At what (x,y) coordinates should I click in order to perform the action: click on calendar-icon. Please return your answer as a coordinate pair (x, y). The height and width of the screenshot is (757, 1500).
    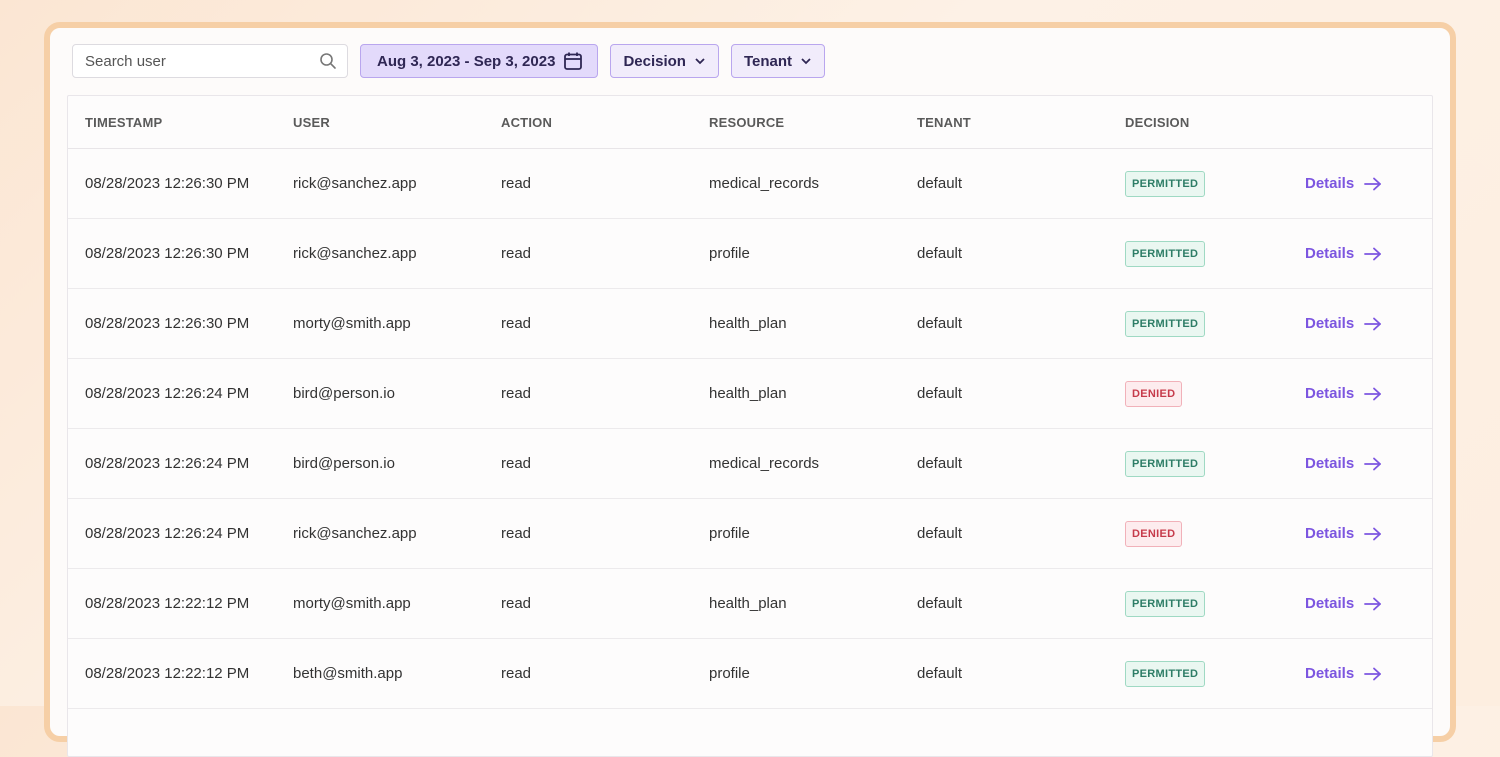
    Looking at the image, I should click on (573, 61).